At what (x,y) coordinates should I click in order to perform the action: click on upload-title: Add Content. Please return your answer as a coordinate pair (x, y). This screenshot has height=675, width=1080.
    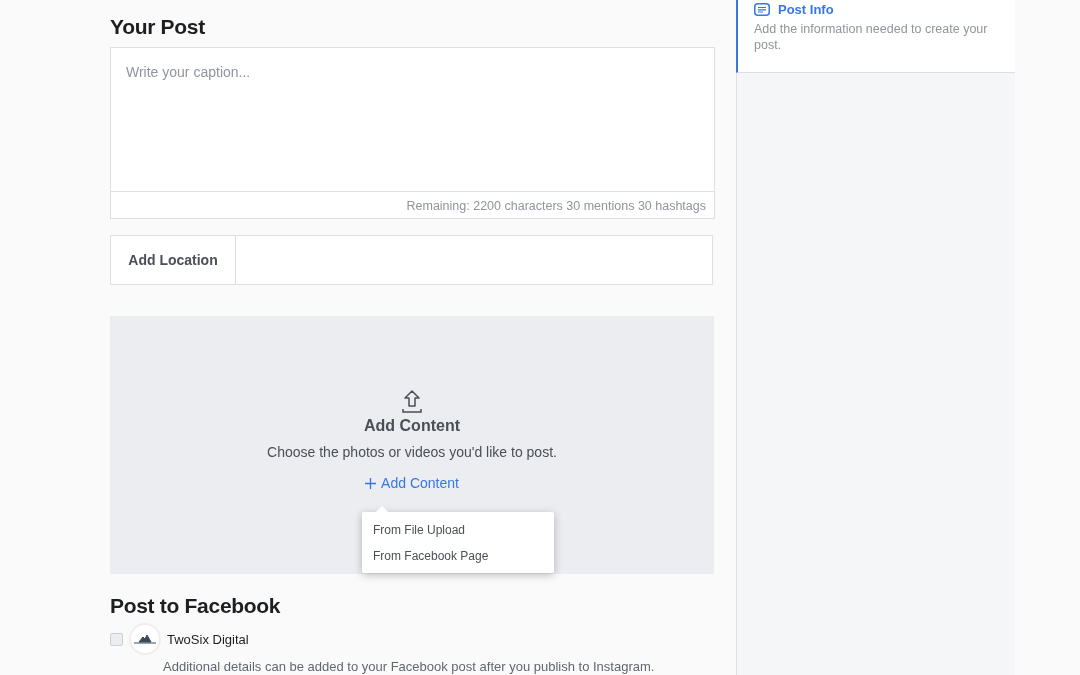
    Looking at the image, I should click on (412, 426).